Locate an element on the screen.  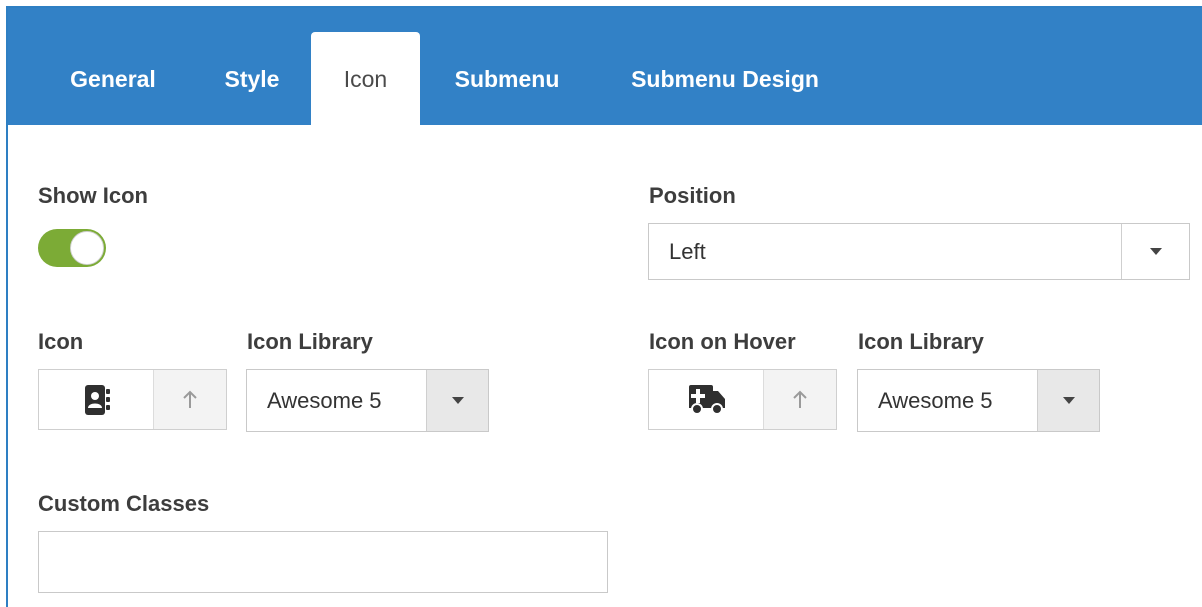
hover-icon-library-value: Awesome 5 is located at coordinates (935, 400).